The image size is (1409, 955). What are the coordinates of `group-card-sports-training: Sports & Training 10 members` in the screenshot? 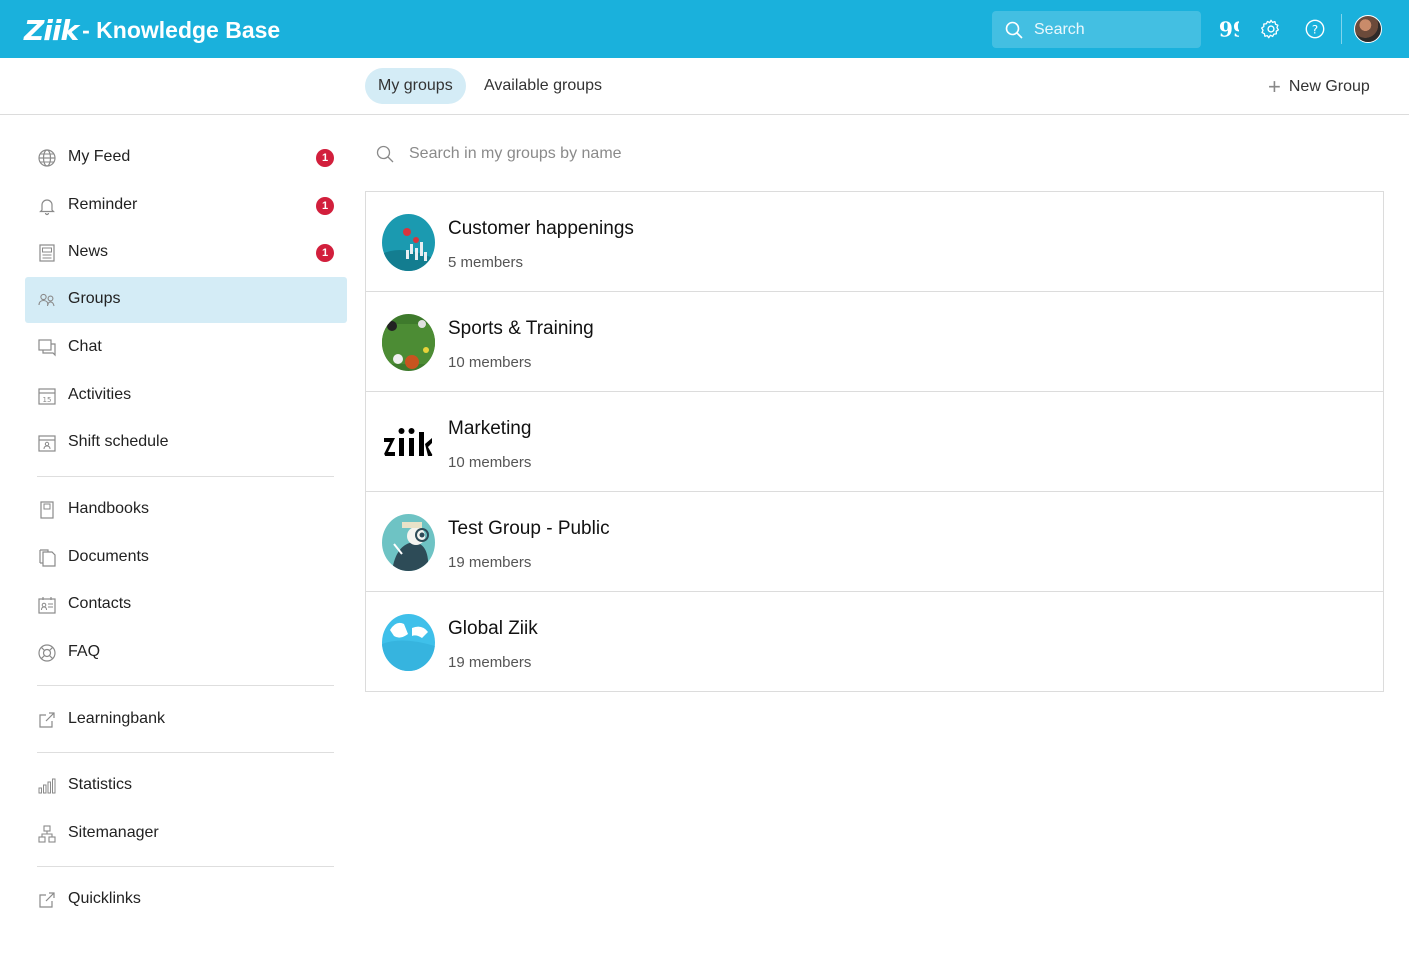 It's located at (874, 342).